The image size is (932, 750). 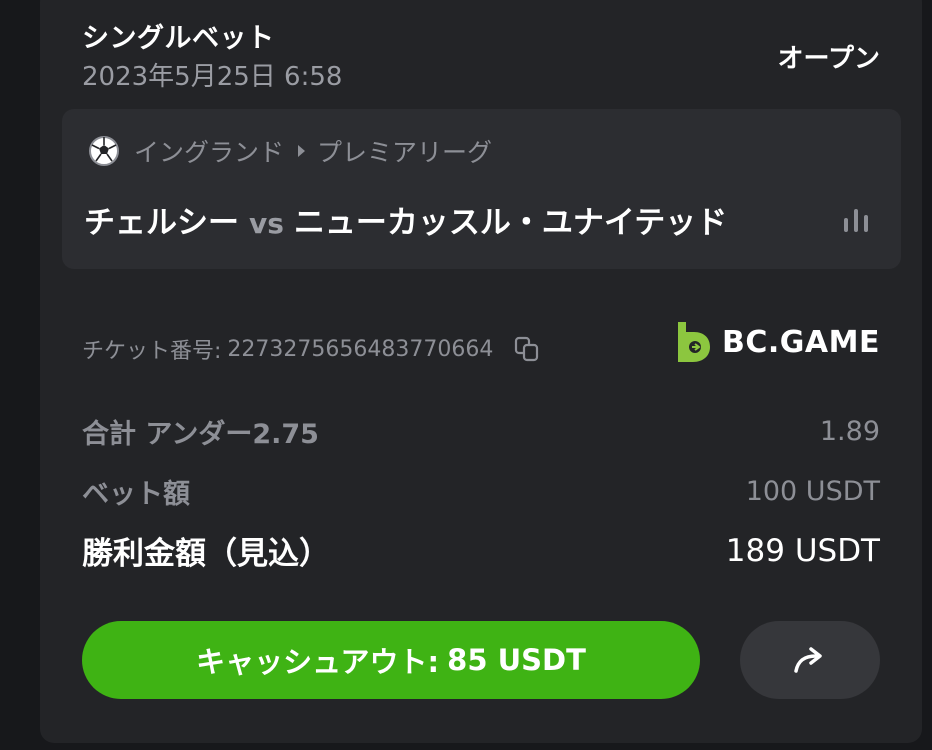 What do you see at coordinates (802, 550) in the screenshot?
I see `payout-value: 189 USDT` at bounding box center [802, 550].